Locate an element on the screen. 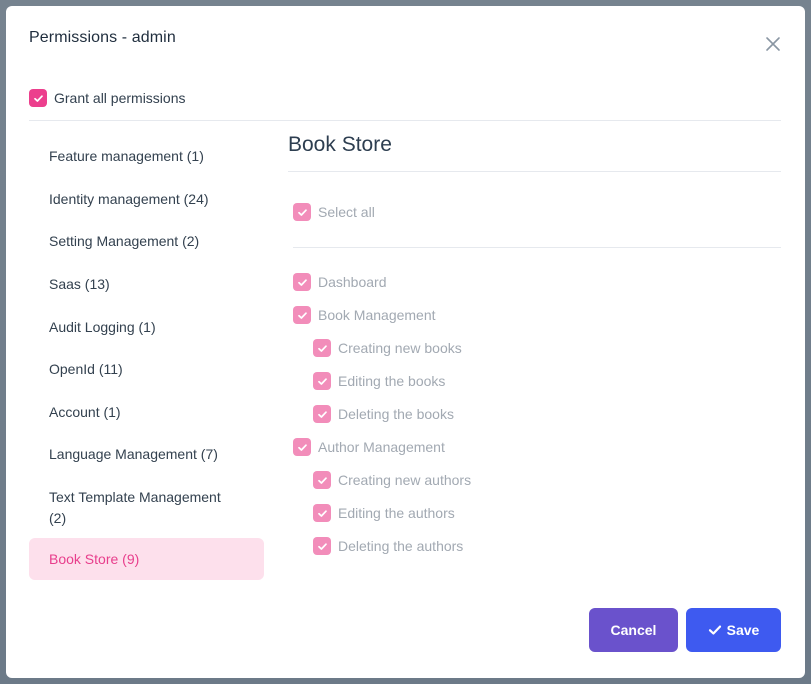 The width and height of the screenshot is (811, 684). grant-all-permissions: Grant all permissions is located at coordinates (107, 98).